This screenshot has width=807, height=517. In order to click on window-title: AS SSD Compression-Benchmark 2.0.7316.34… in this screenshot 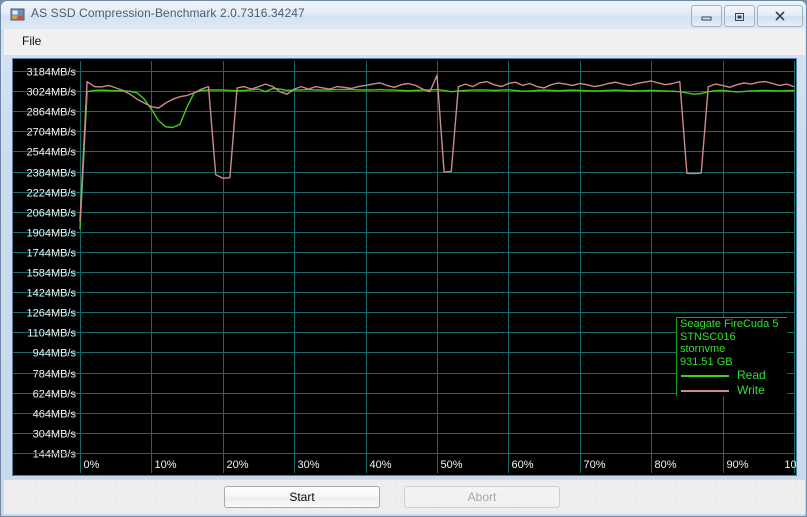, I will do `click(168, 13)`.